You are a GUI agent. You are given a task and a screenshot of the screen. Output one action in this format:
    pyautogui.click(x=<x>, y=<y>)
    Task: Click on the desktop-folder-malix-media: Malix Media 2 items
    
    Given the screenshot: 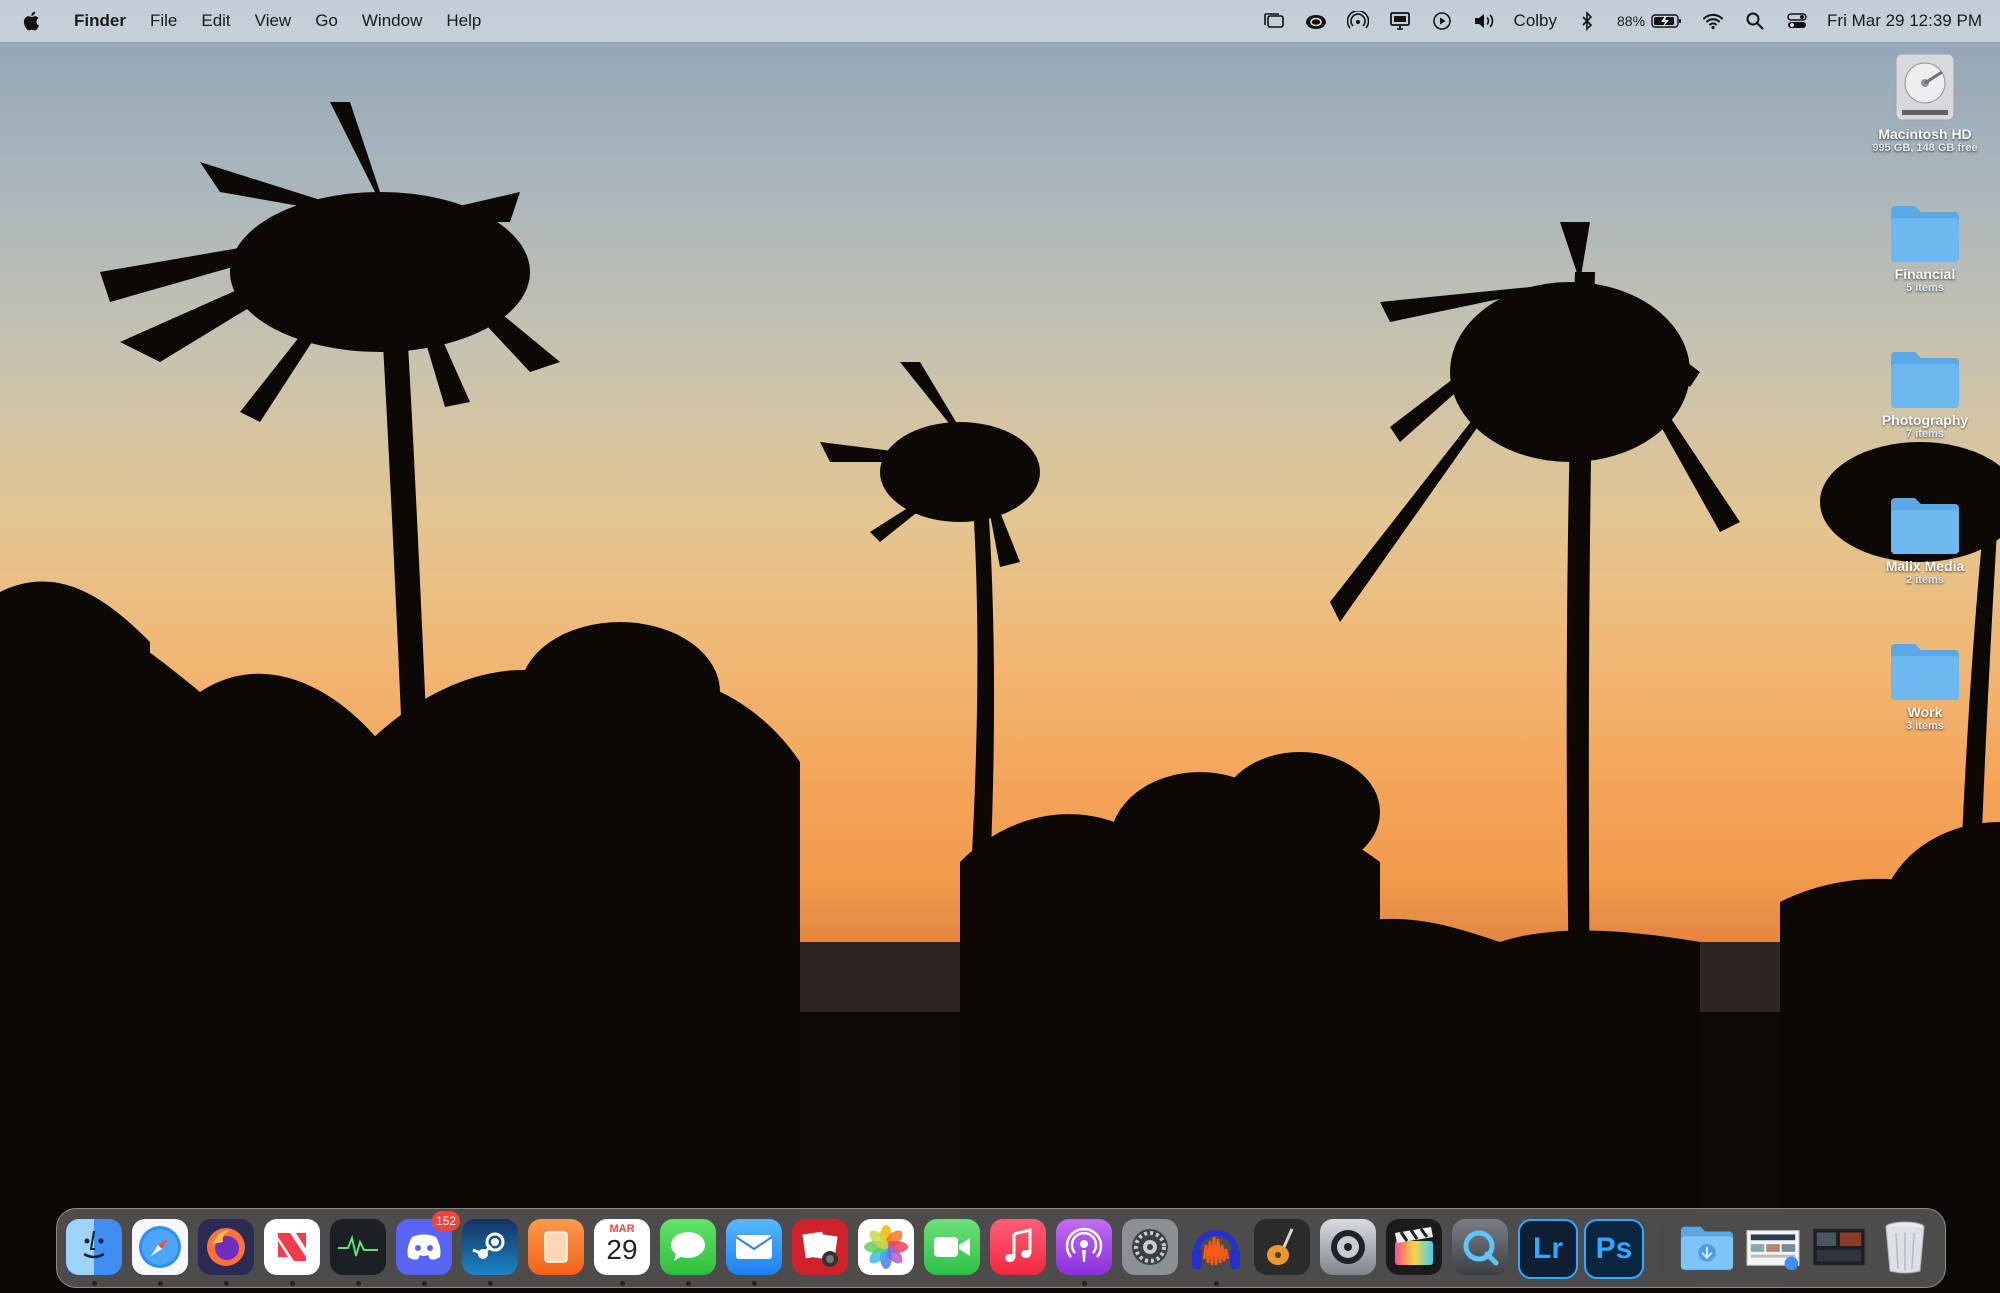 What is the action you would take?
    pyautogui.click(x=1925, y=539)
    